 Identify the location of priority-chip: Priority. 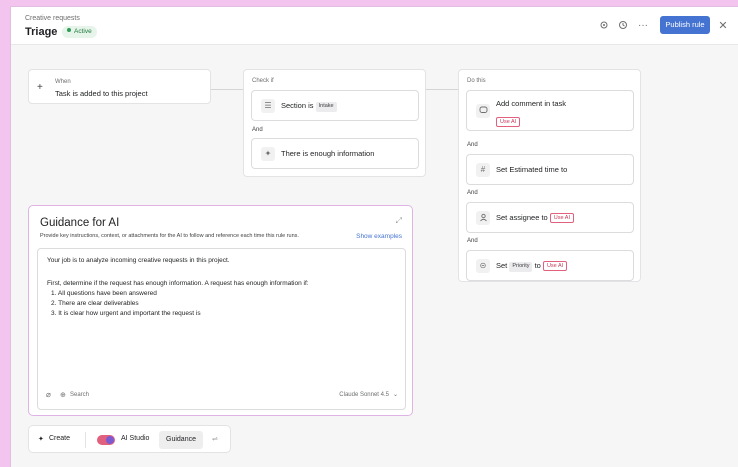
(521, 267).